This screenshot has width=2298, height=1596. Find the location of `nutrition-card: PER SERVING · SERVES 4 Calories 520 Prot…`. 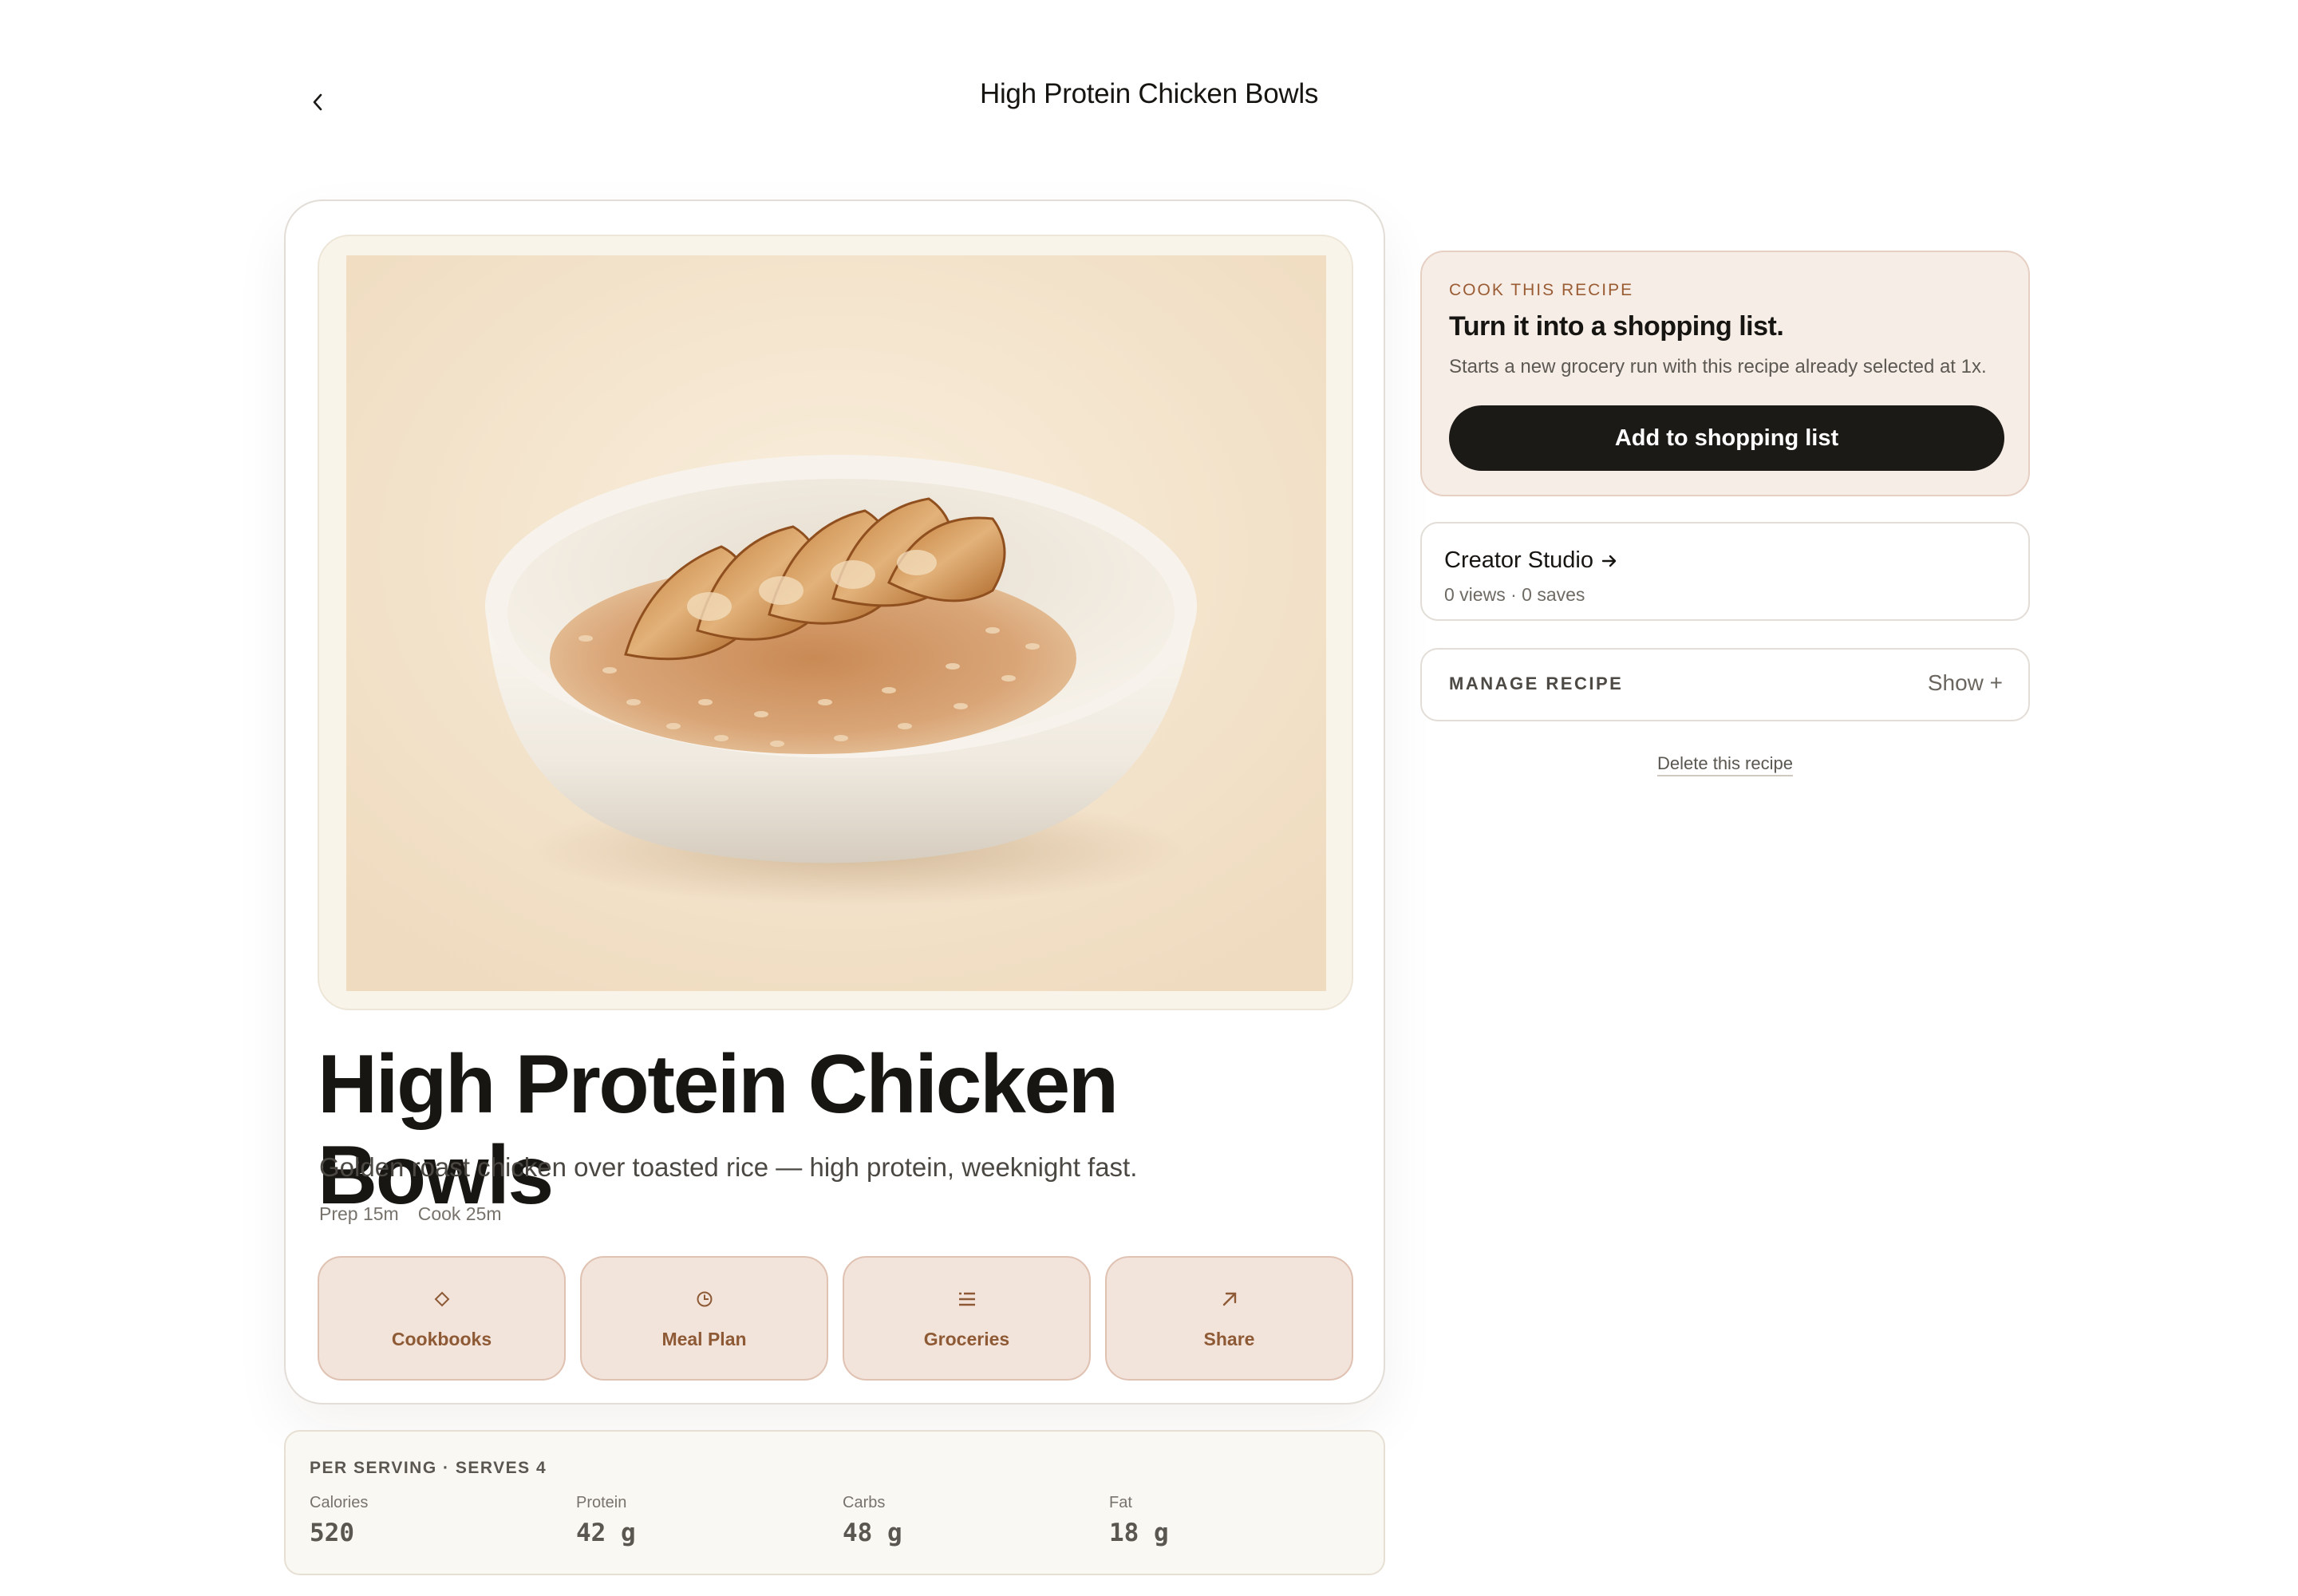

nutrition-card: PER SERVING · SERVES 4 Calories 520 Prot… is located at coordinates (835, 1502).